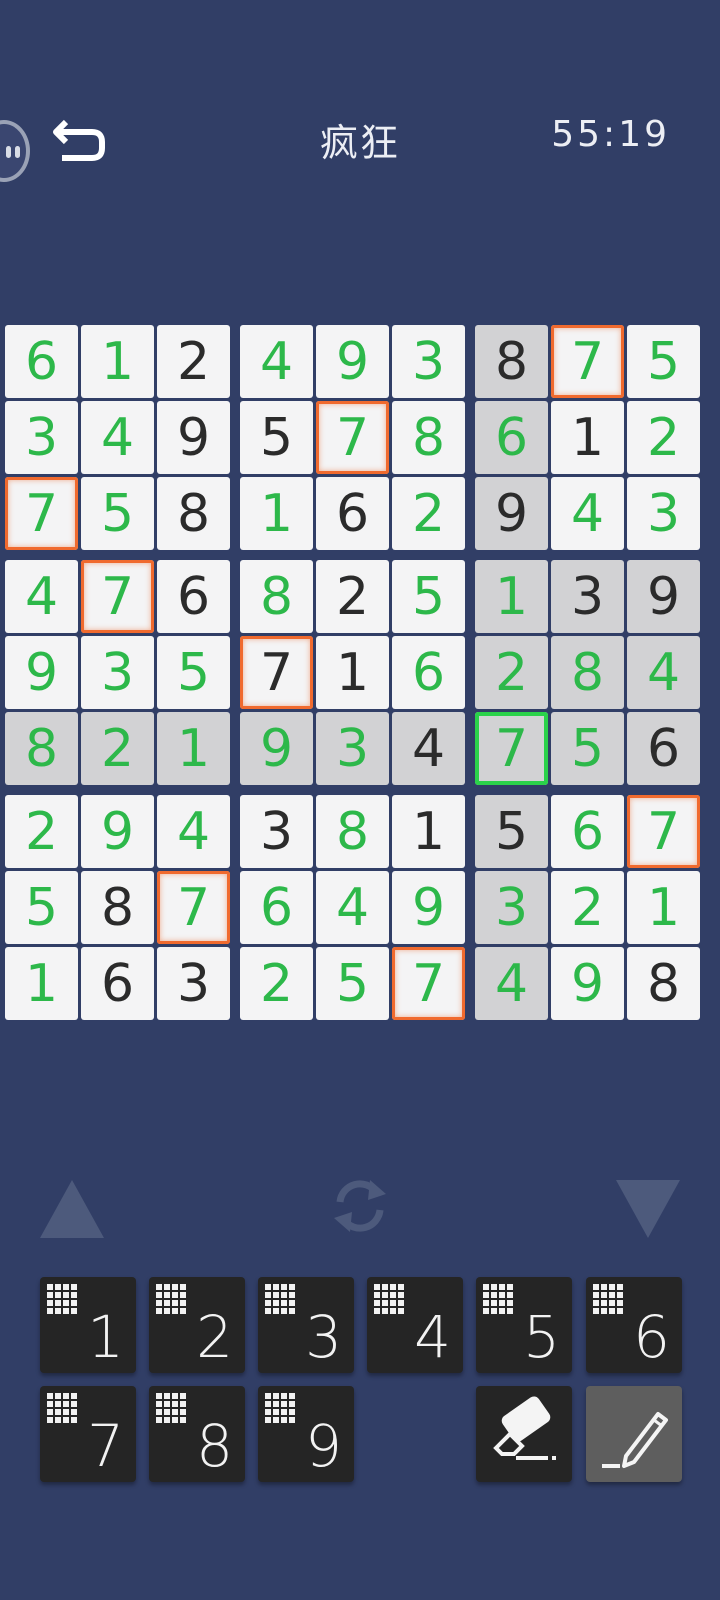 Image resolution: width=720 pixels, height=1600 pixels. What do you see at coordinates (276, 907) in the screenshot?
I see `cell-r8-c4: 6` at bounding box center [276, 907].